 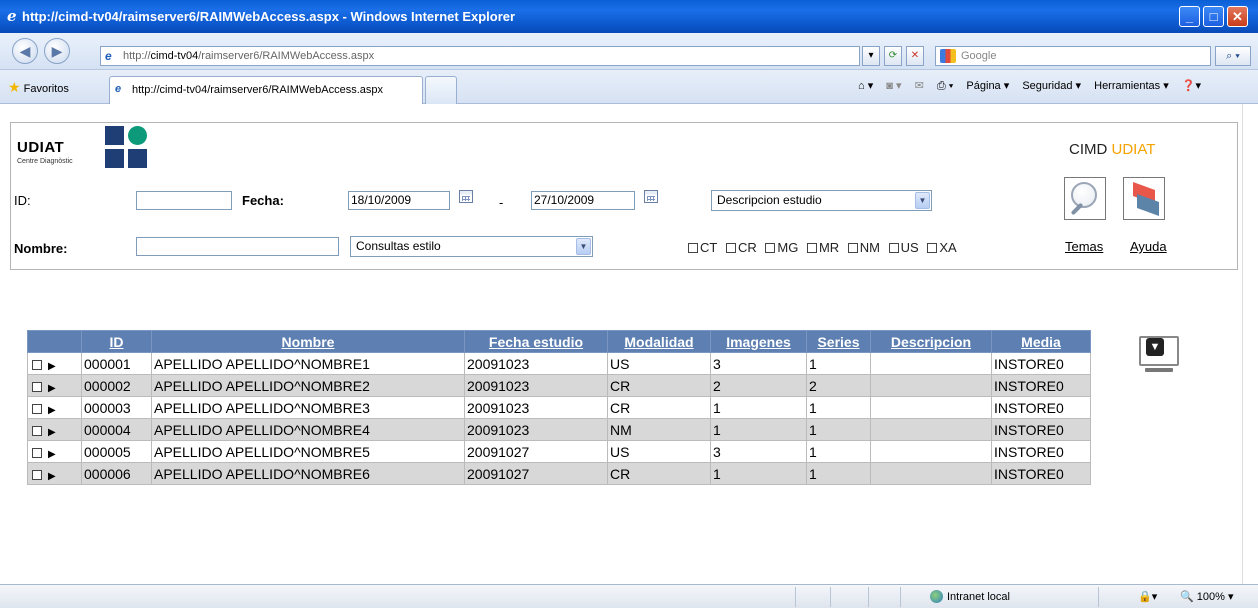 I want to click on home-icon: ⌂ ▾, so click(x=865, y=86).